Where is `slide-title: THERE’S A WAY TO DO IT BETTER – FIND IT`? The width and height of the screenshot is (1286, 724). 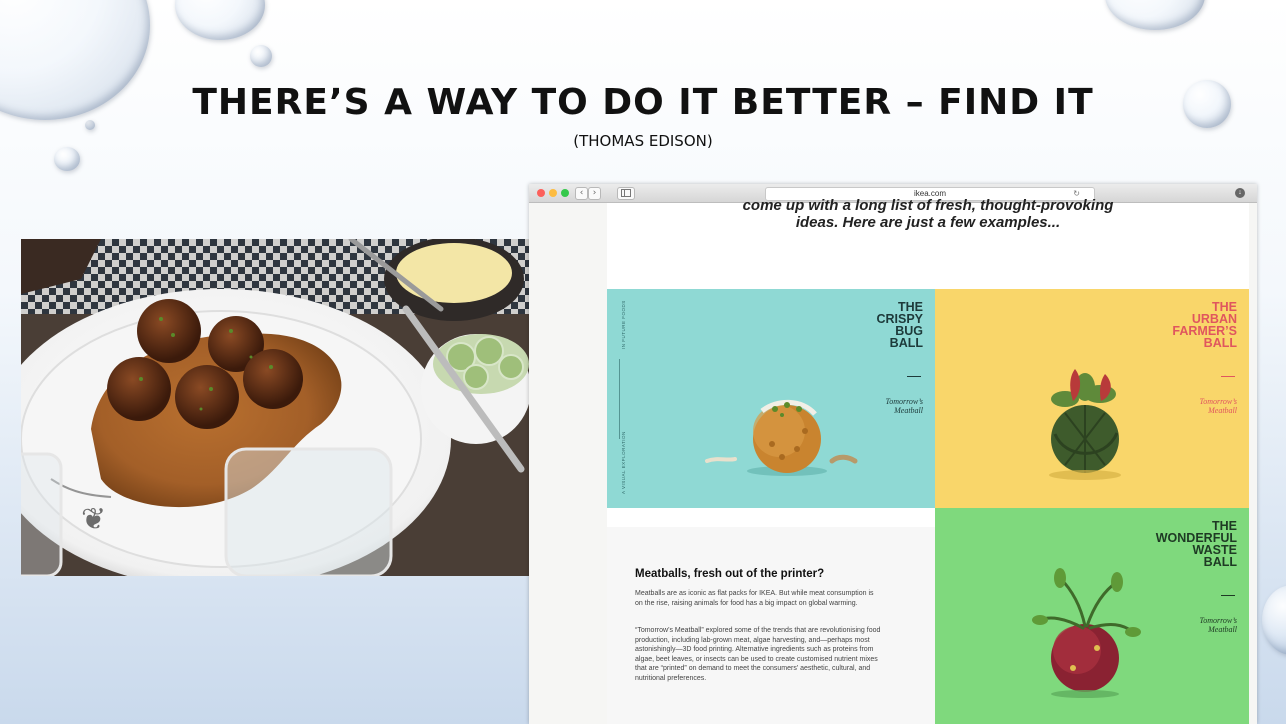
slide-title: THERE’S A WAY TO DO IT BETTER – FIND IT is located at coordinates (643, 102).